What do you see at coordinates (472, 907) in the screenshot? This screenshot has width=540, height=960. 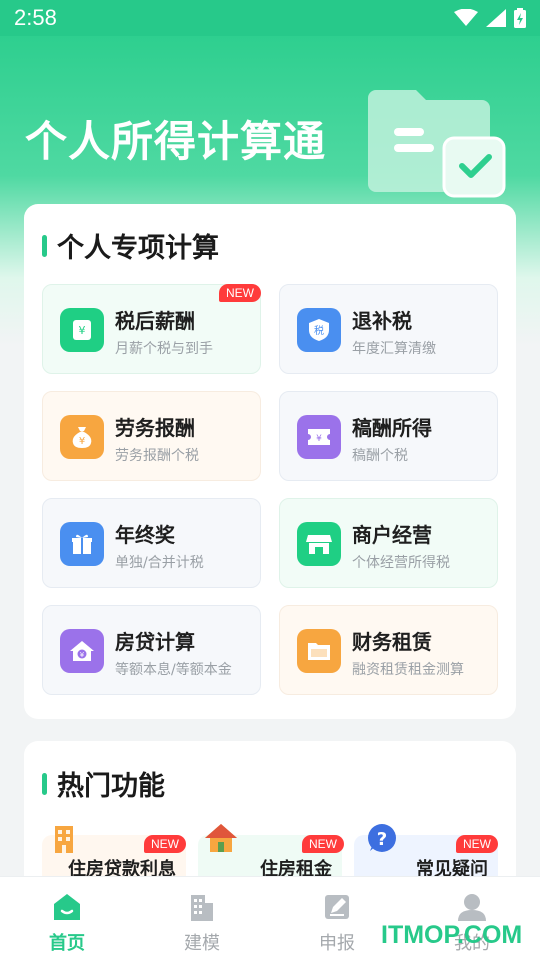 I see `user-nav-icon` at bounding box center [472, 907].